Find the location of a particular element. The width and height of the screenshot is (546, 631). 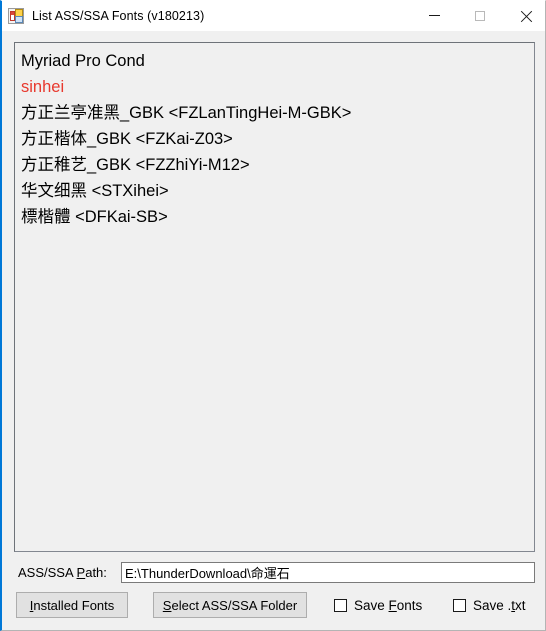

path-label-suffix: ath: is located at coordinates (96, 572).